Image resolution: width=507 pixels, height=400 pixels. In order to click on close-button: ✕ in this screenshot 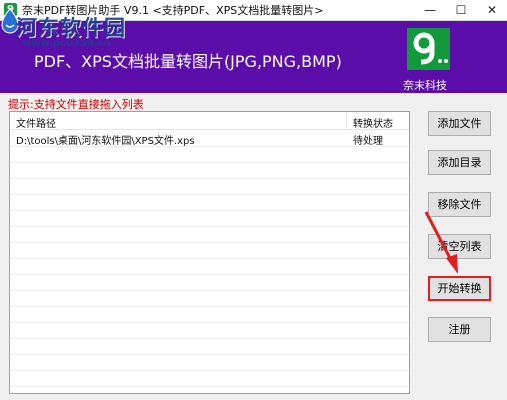, I will do `click(492, 10)`.